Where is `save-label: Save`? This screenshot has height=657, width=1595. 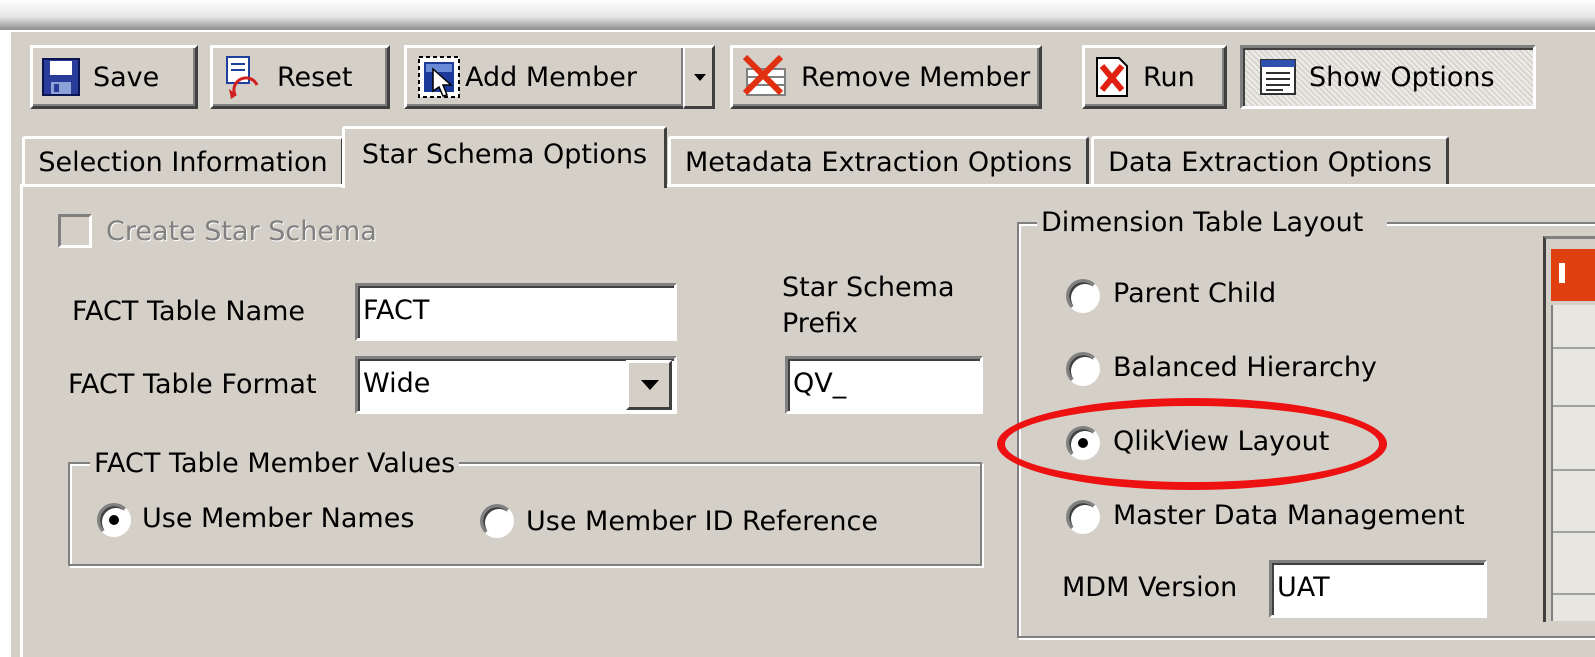 save-label: Save is located at coordinates (126, 77).